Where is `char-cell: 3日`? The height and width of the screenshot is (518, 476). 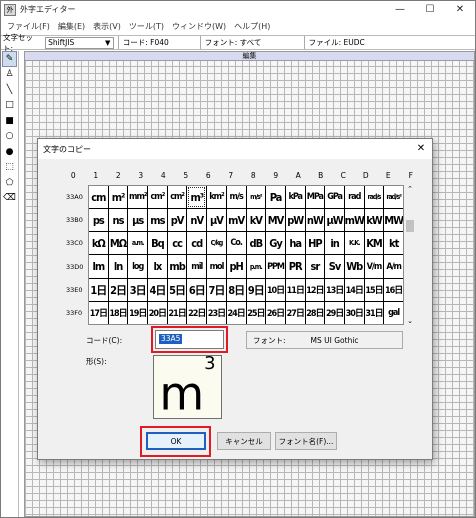 char-cell: 3日 is located at coordinates (138, 289).